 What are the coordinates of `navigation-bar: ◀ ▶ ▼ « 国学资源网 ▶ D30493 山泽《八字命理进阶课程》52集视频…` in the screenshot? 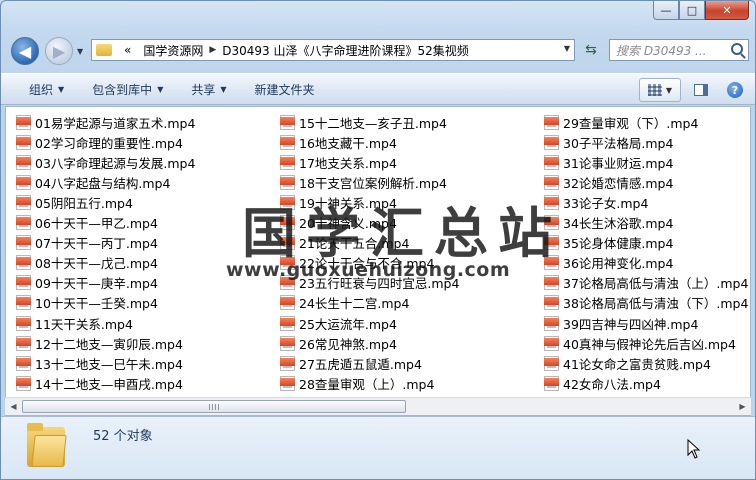 It's located at (379, 50).